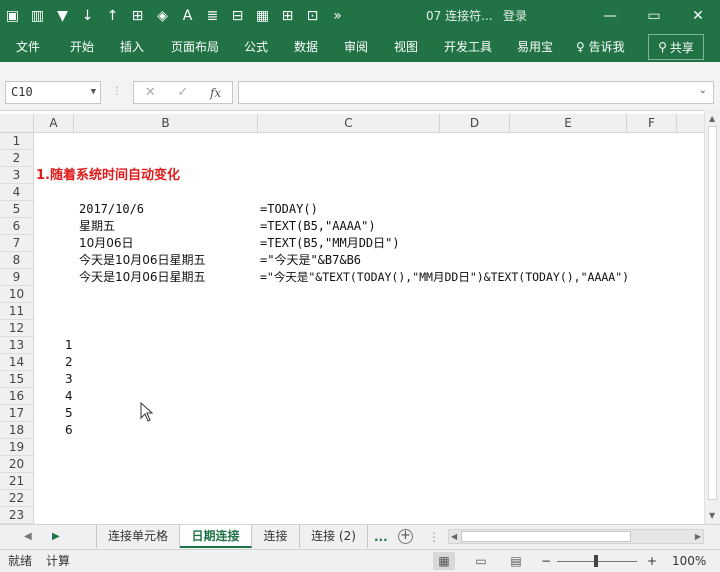 Image resolution: width=720 pixels, height=572 pixels. What do you see at coordinates (468, 47) in the screenshot?
I see `tab-developer: 开发工具` at bounding box center [468, 47].